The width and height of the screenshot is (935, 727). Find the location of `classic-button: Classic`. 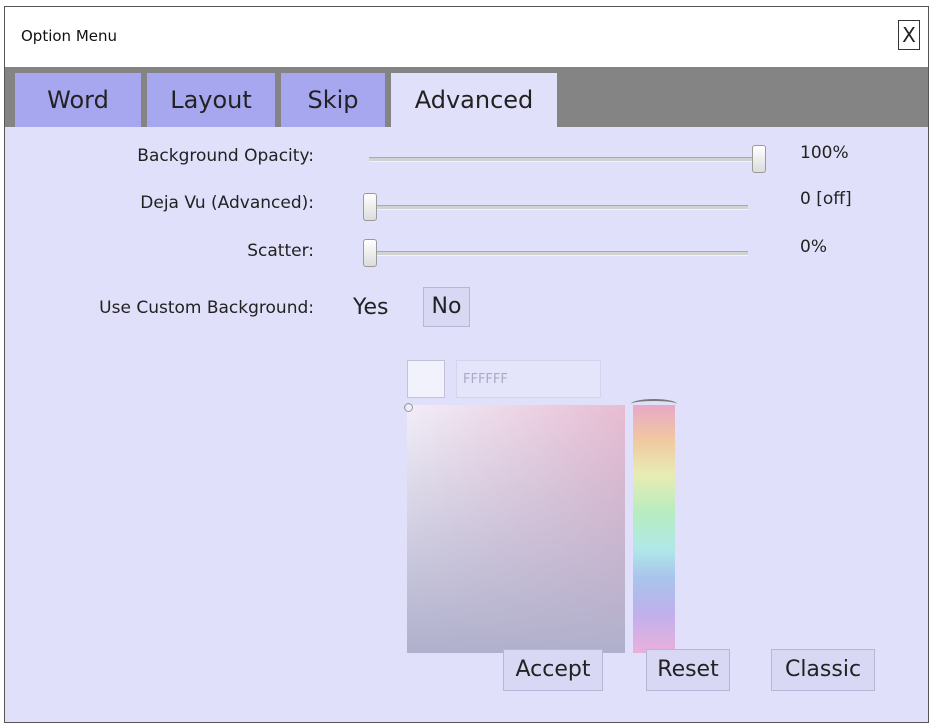

classic-button: Classic is located at coordinates (823, 670).